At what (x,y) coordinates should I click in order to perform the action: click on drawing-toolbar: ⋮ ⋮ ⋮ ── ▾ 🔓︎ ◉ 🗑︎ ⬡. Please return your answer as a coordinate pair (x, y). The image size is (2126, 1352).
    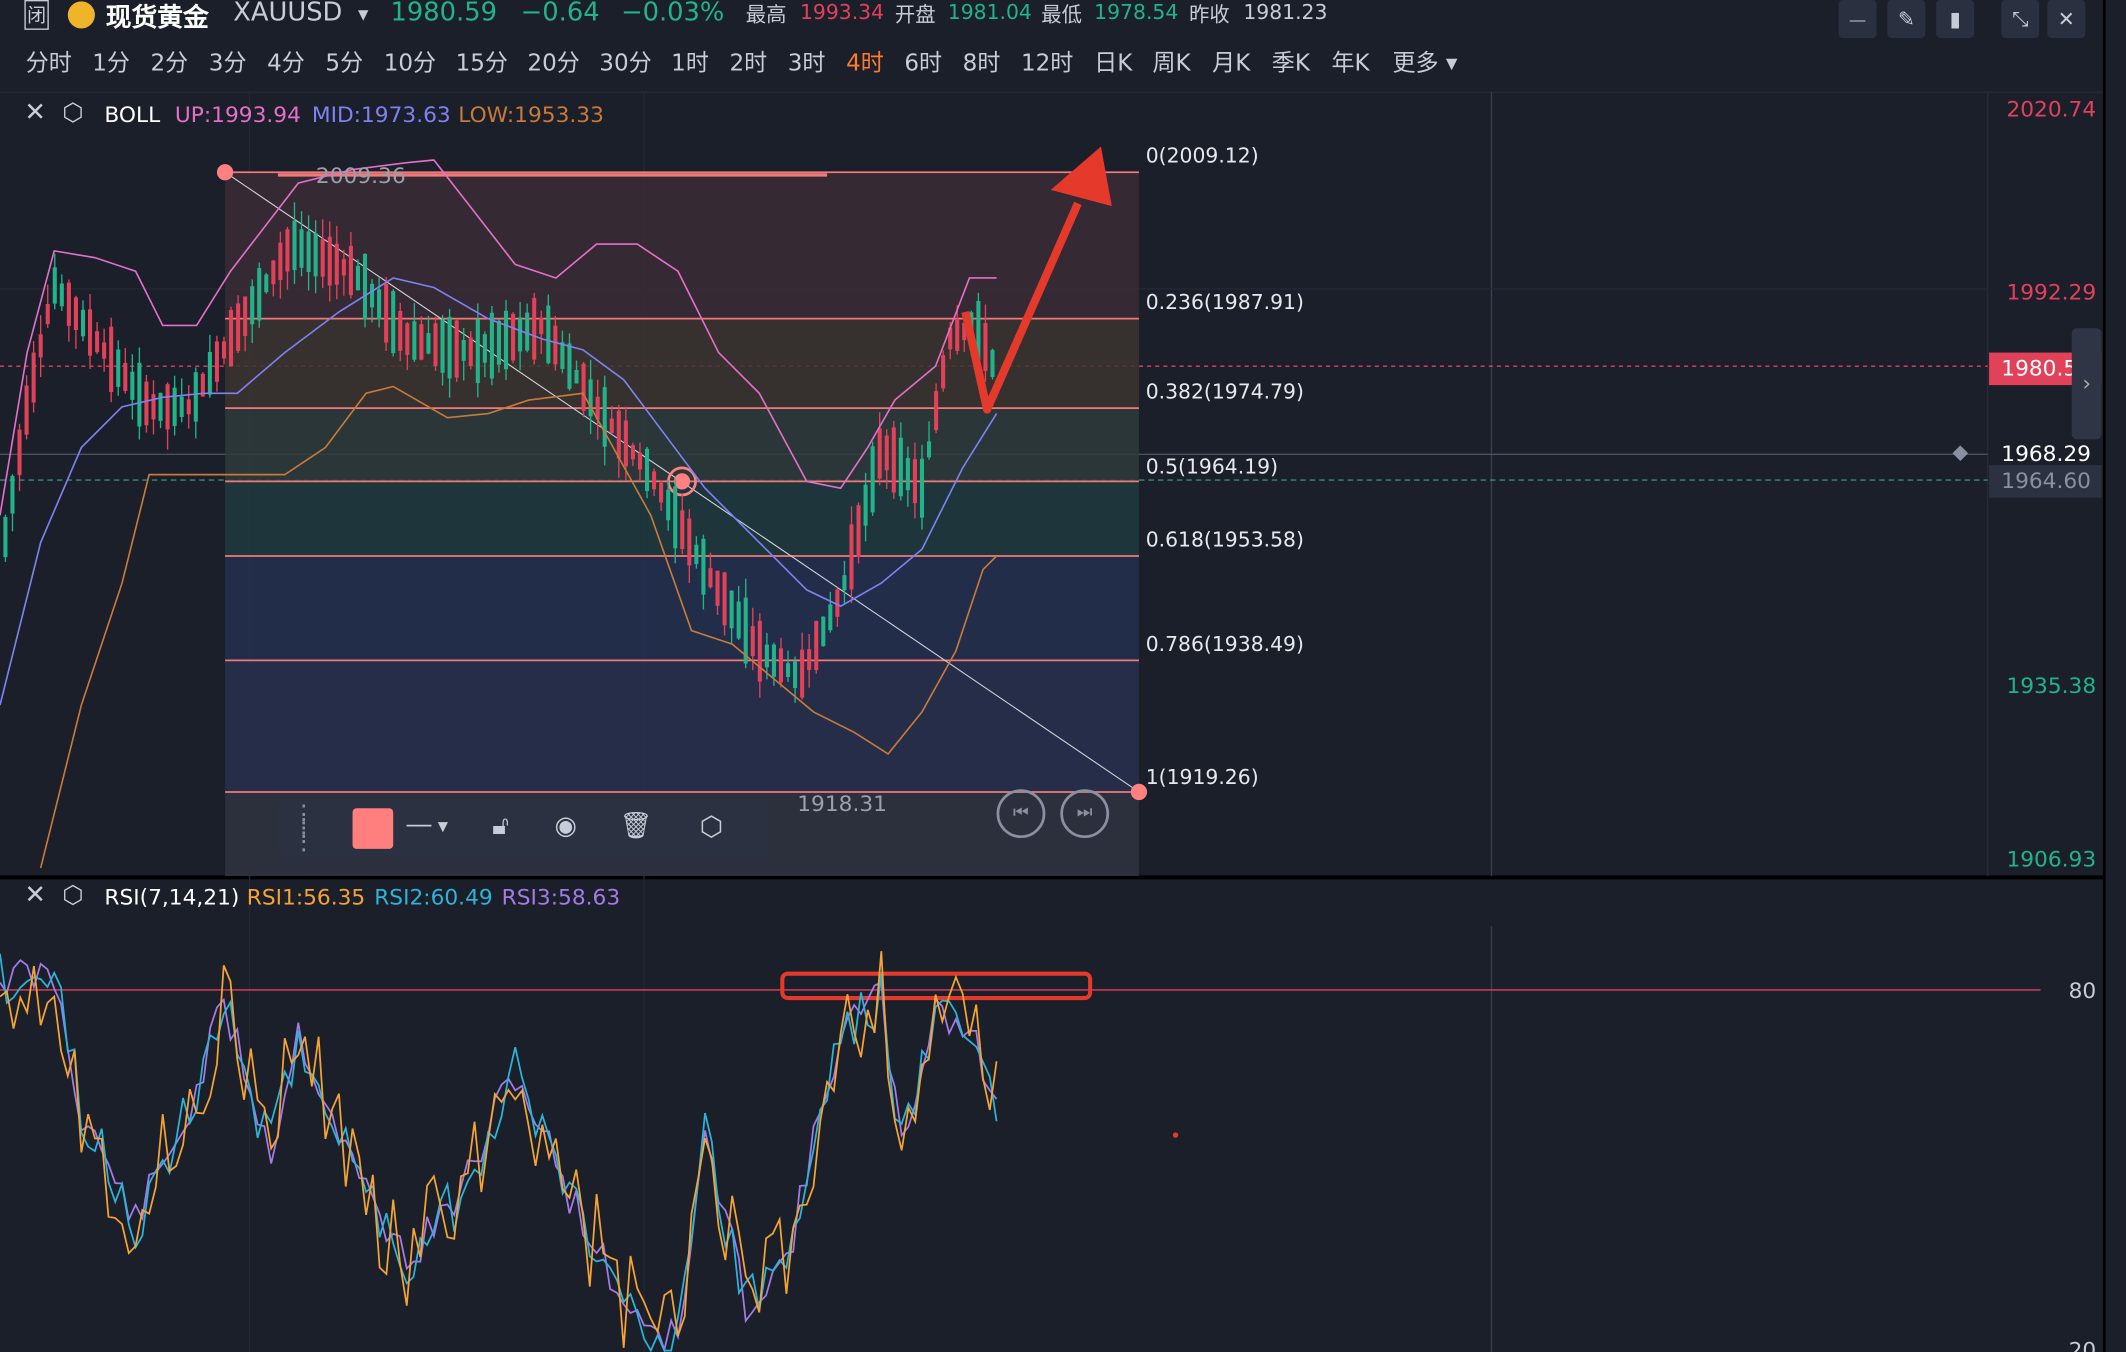
    Looking at the image, I should click on (523, 829).